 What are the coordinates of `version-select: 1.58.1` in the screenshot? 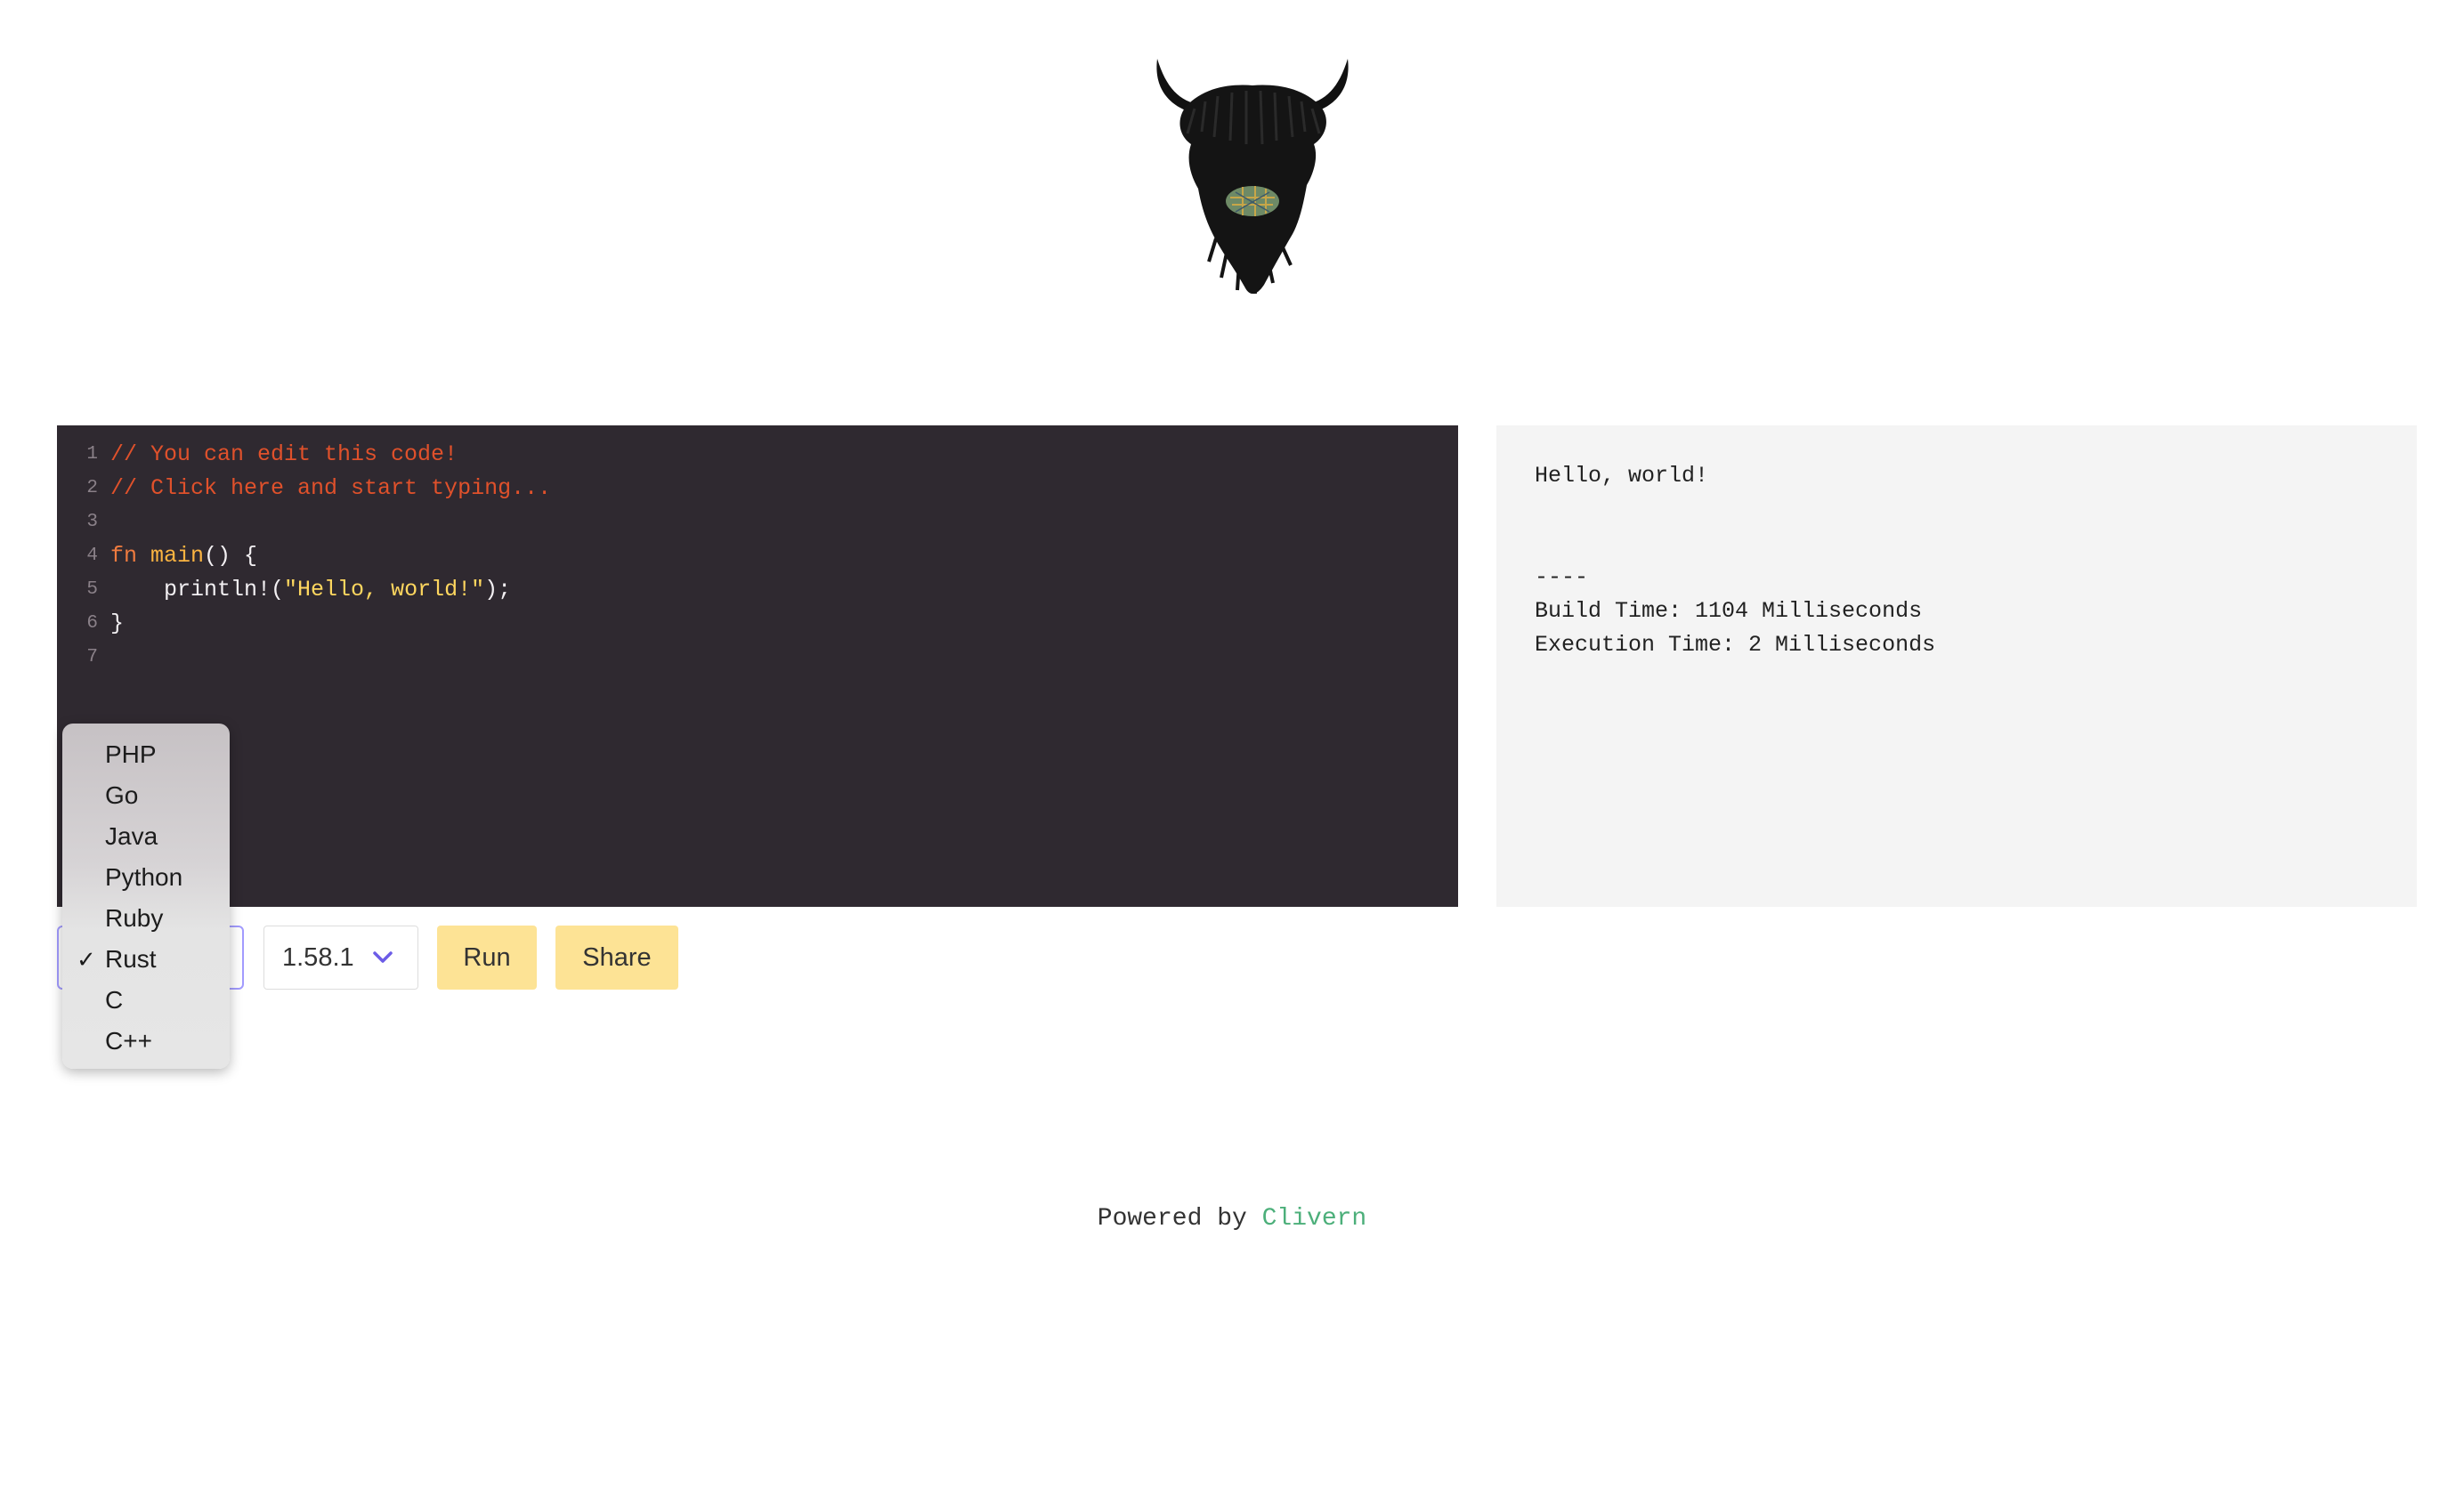 It's located at (340, 958).